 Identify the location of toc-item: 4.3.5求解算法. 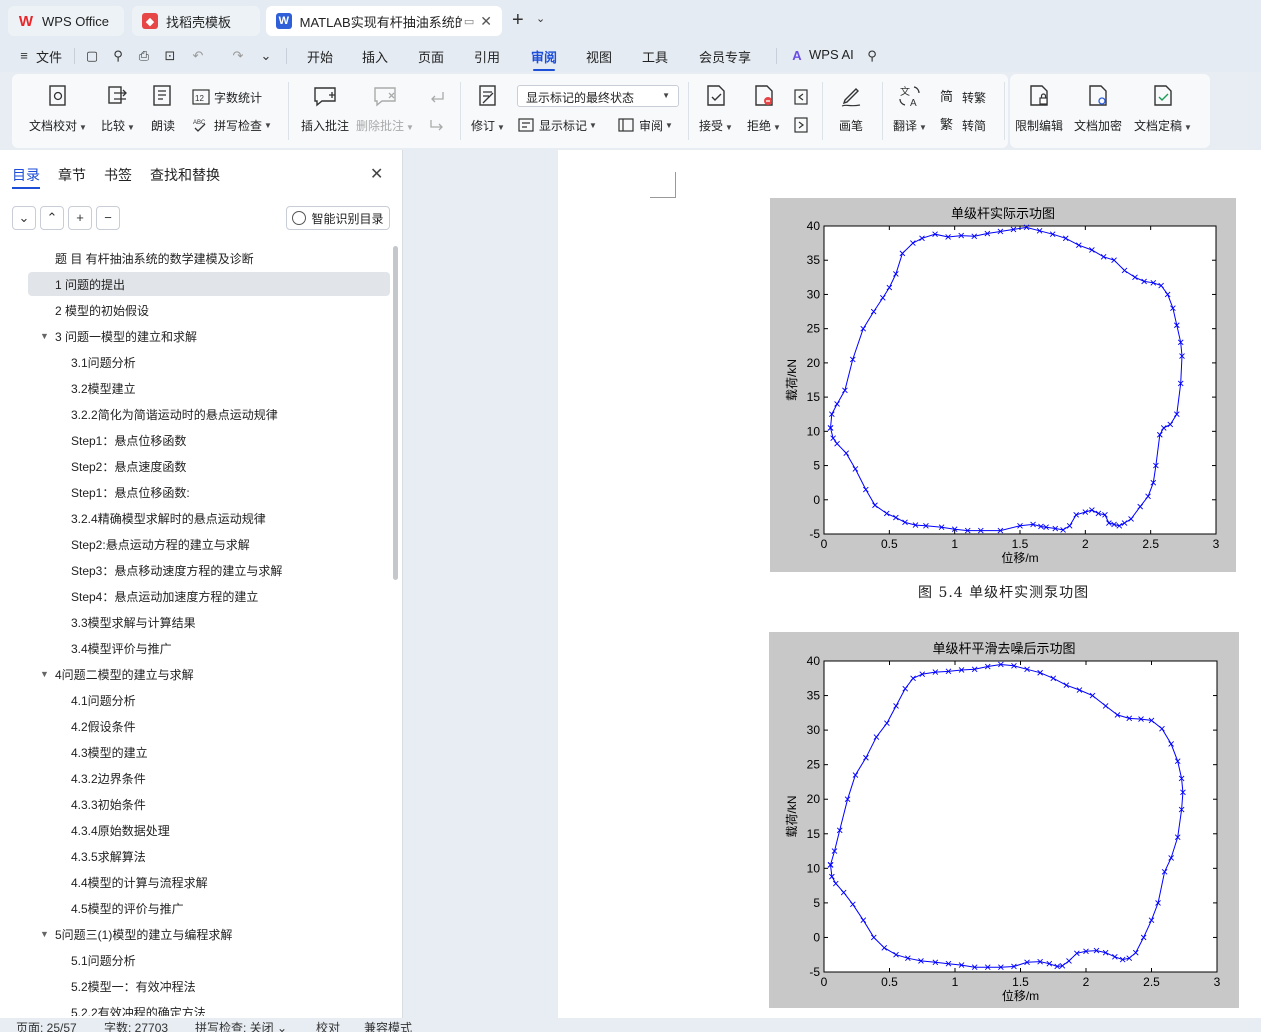
(195, 856).